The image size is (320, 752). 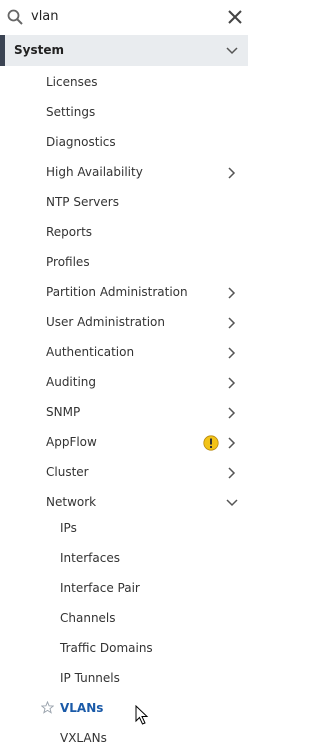 What do you see at coordinates (124, 83) in the screenshot?
I see `nav-item-licenses: Licenses` at bounding box center [124, 83].